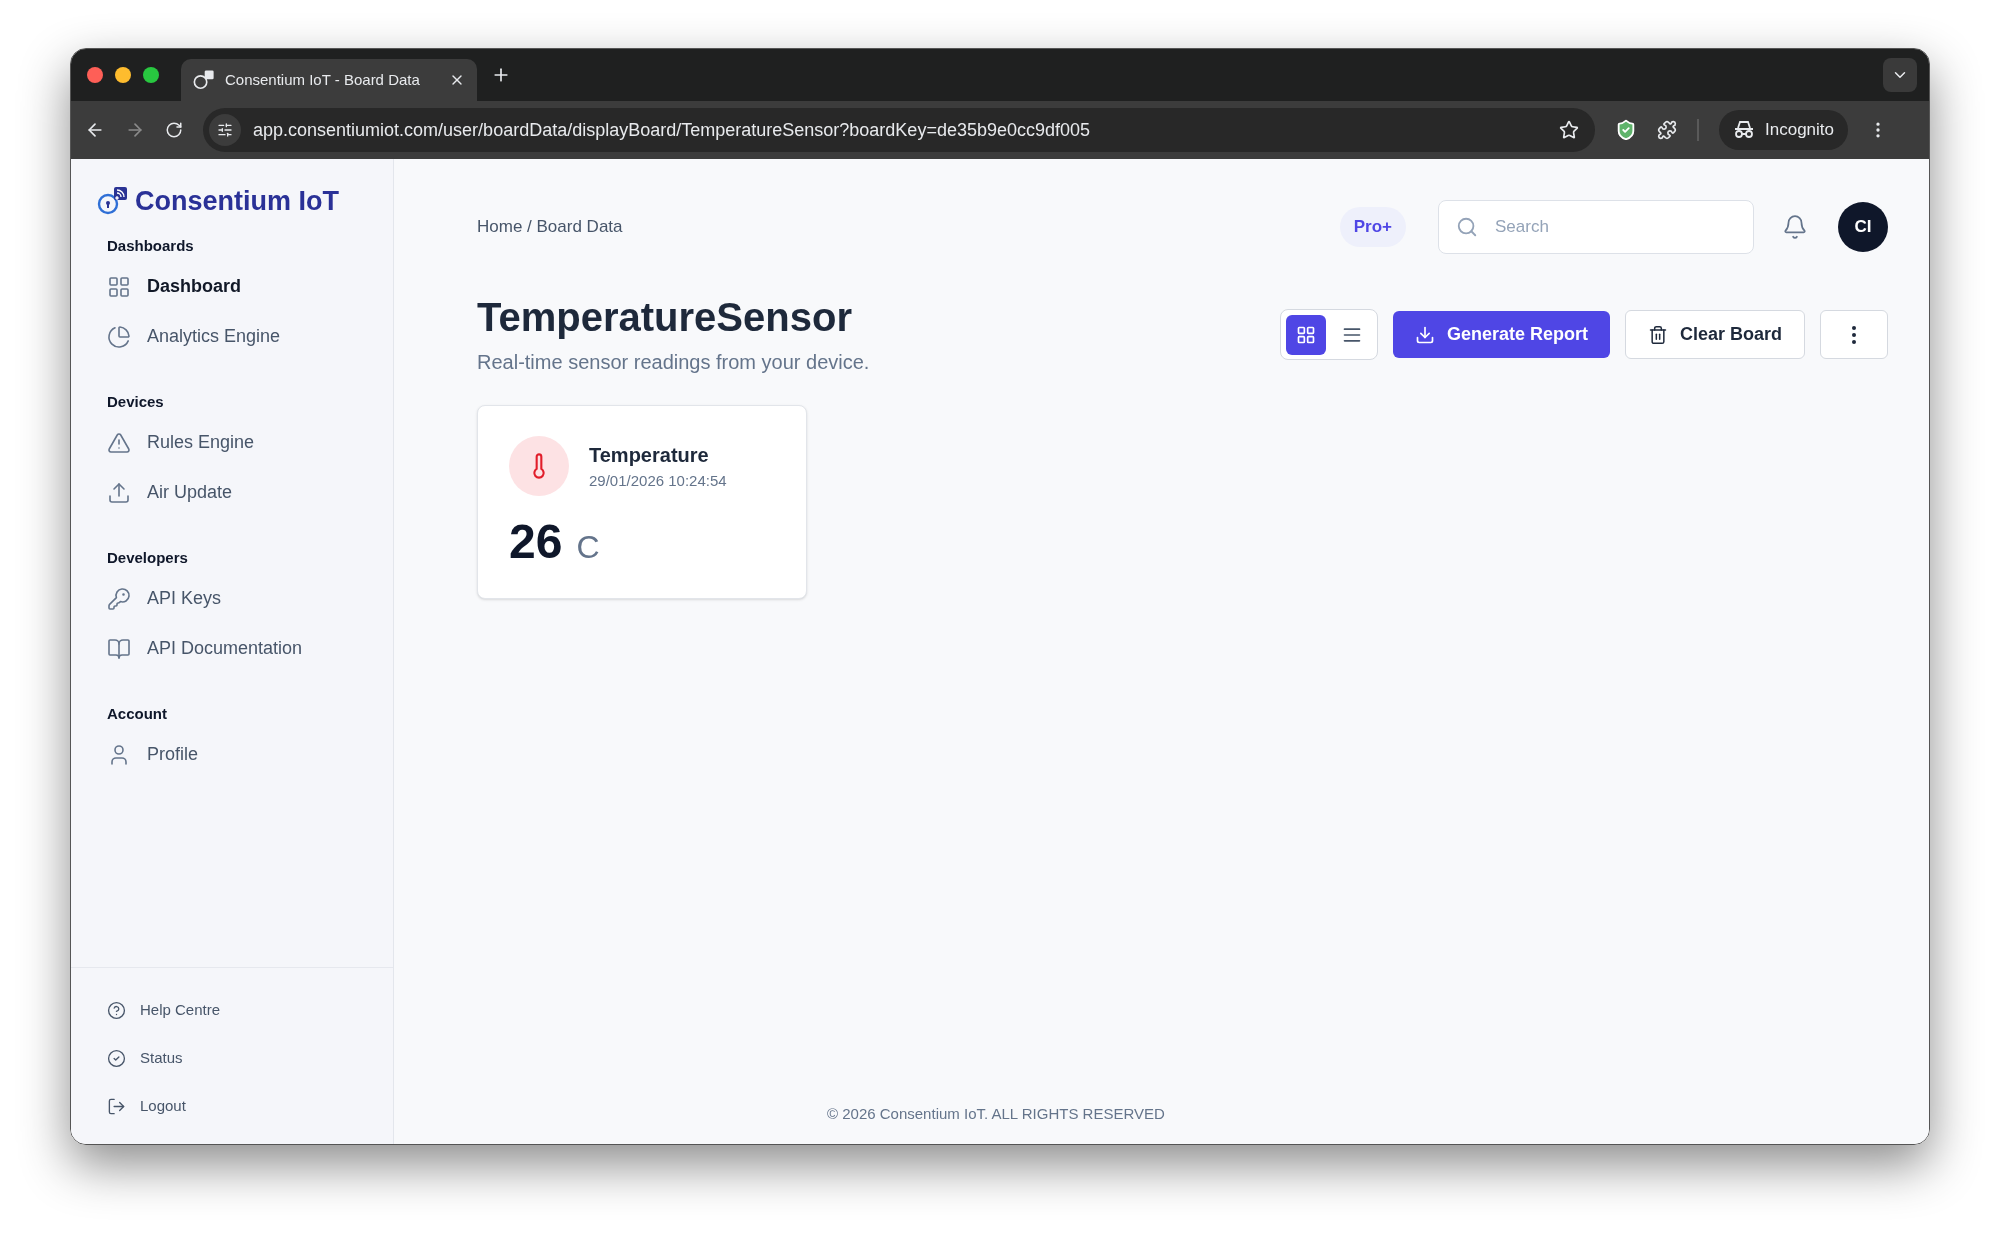 Image resolution: width=2000 pixels, height=1239 pixels. Describe the element at coordinates (1501, 334) in the screenshot. I see `generate-report-button: Generate Report` at that location.